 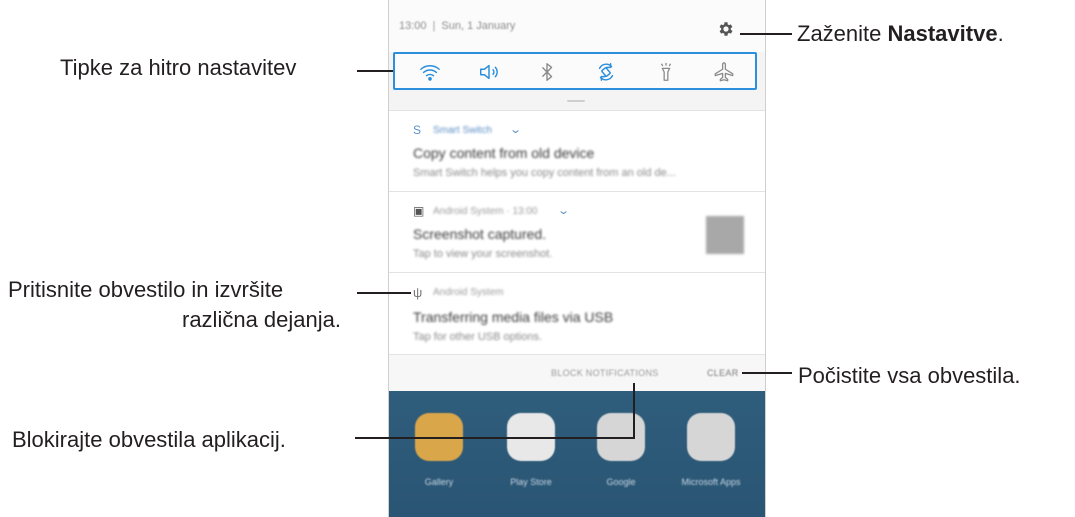 I want to click on callout-line-settings, so click(x=766, y=34).